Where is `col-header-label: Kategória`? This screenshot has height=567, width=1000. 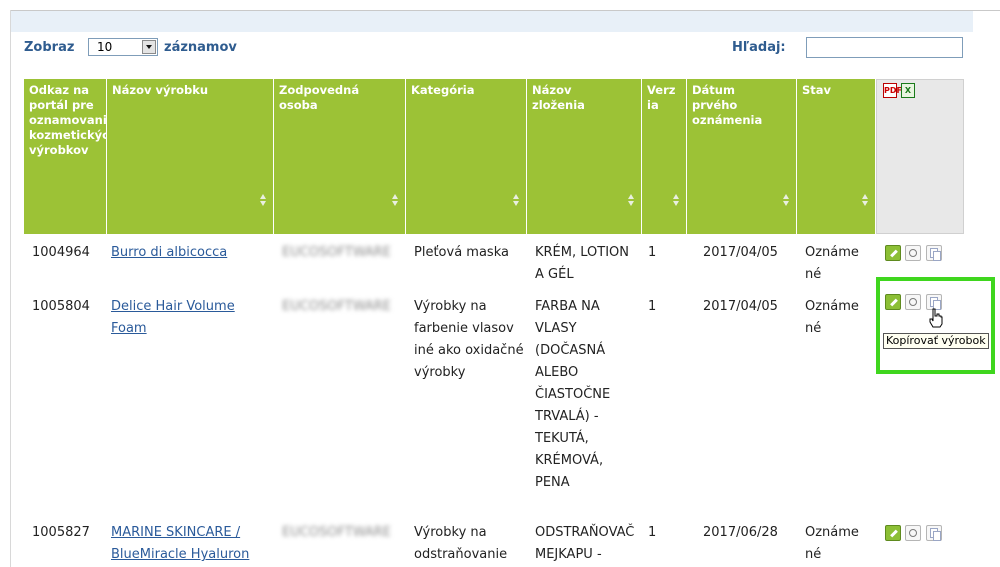 col-header-label: Kategória is located at coordinates (443, 90).